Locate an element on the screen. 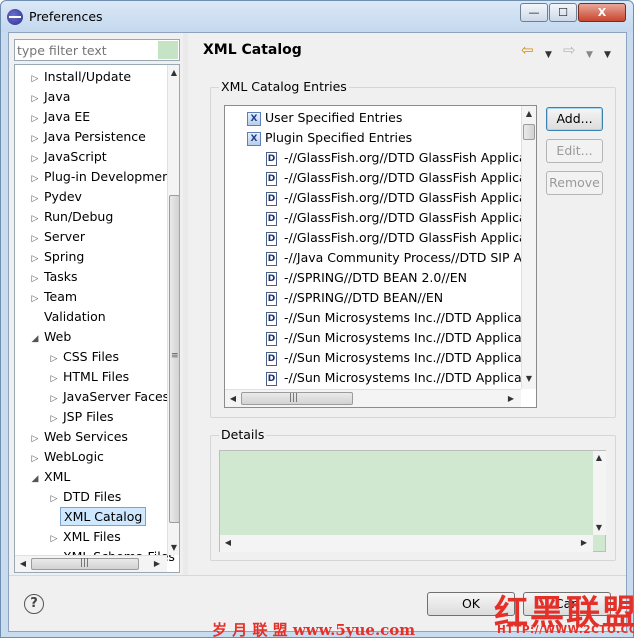  tree-item: ▷ Tasks is located at coordinates (55, 277).